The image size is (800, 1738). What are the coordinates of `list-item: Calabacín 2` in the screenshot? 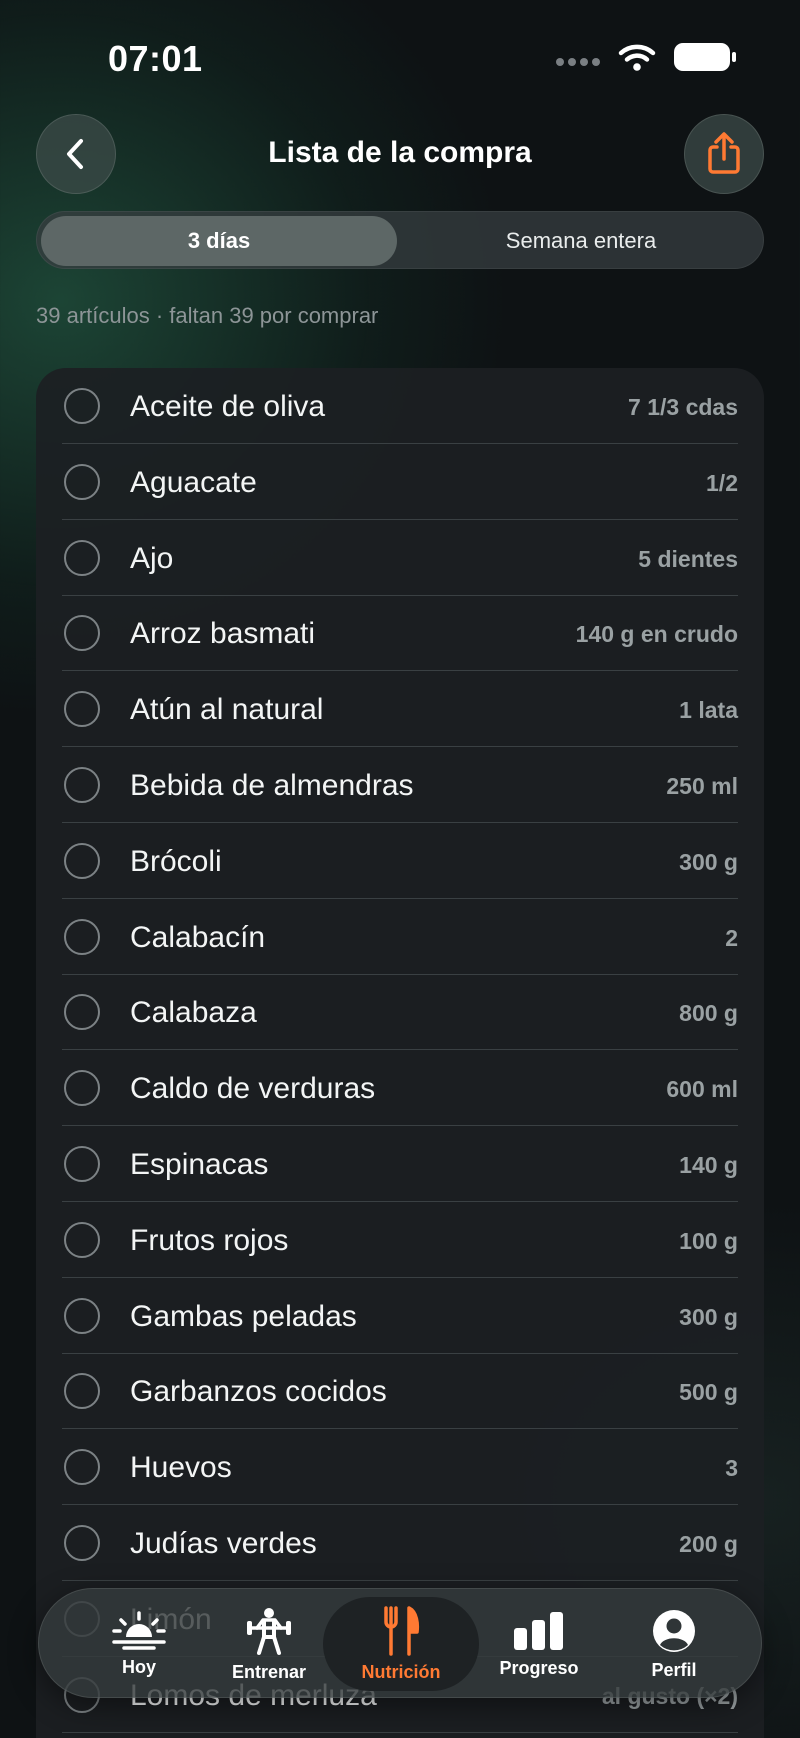 It's located at (400, 937).